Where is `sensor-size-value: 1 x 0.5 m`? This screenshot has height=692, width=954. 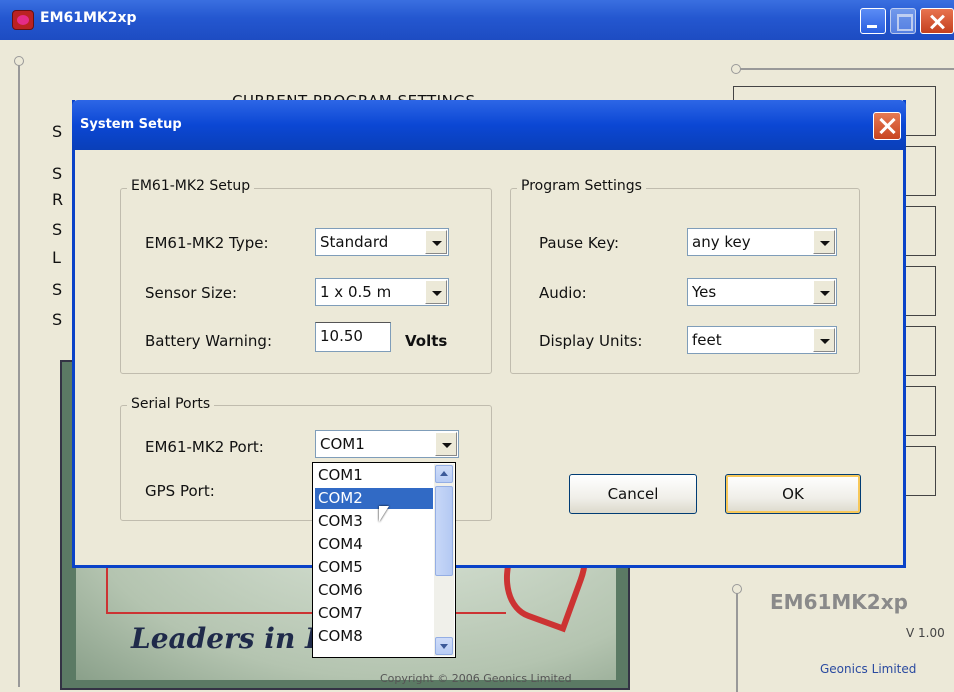 sensor-size-value: 1 x 0.5 m is located at coordinates (356, 292).